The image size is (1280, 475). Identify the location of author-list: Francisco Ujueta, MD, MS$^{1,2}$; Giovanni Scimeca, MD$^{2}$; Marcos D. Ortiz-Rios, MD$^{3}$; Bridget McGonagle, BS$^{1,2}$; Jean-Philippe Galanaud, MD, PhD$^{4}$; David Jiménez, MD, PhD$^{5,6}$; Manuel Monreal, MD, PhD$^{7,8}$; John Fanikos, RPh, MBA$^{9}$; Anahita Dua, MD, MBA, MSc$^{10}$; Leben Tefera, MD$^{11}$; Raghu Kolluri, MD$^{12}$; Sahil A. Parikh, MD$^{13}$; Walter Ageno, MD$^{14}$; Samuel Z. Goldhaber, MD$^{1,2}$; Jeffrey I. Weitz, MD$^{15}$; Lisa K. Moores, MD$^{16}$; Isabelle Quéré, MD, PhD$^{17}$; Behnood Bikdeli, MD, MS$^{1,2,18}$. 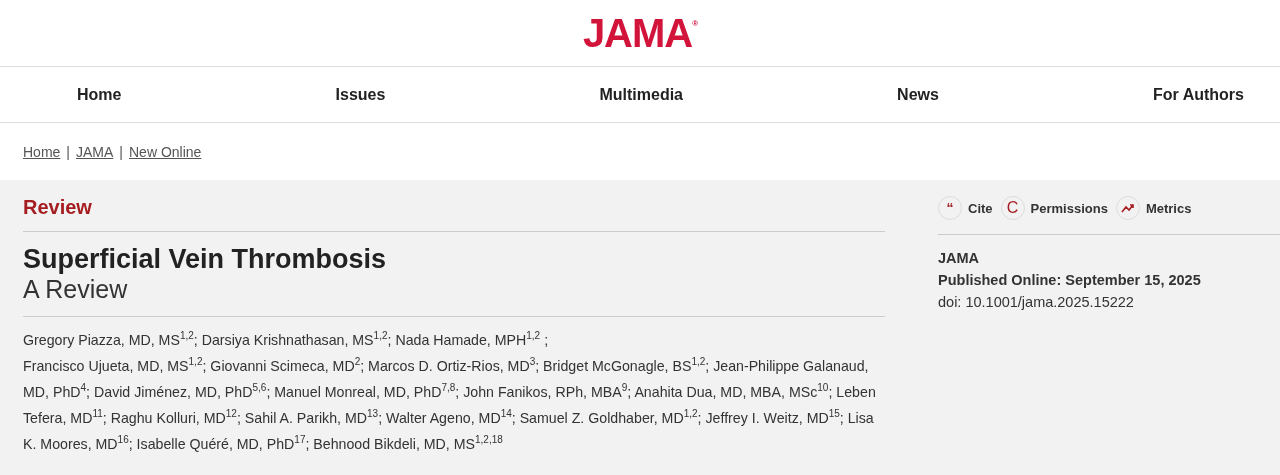
(454, 405).